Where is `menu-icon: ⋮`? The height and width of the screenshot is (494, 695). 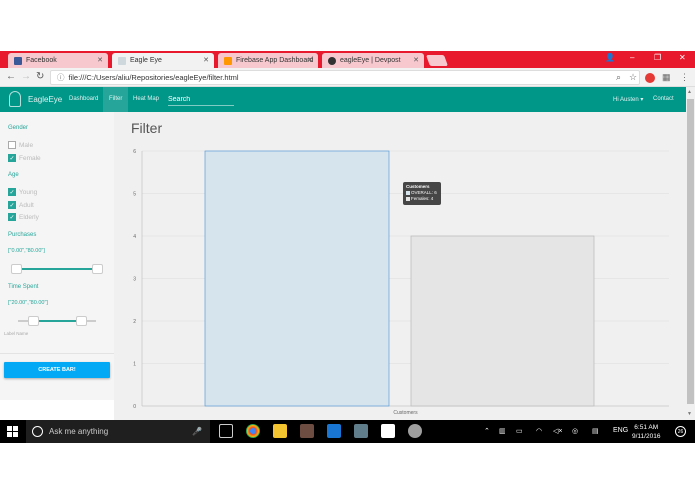
menu-icon: ⋮ is located at coordinates (684, 77).